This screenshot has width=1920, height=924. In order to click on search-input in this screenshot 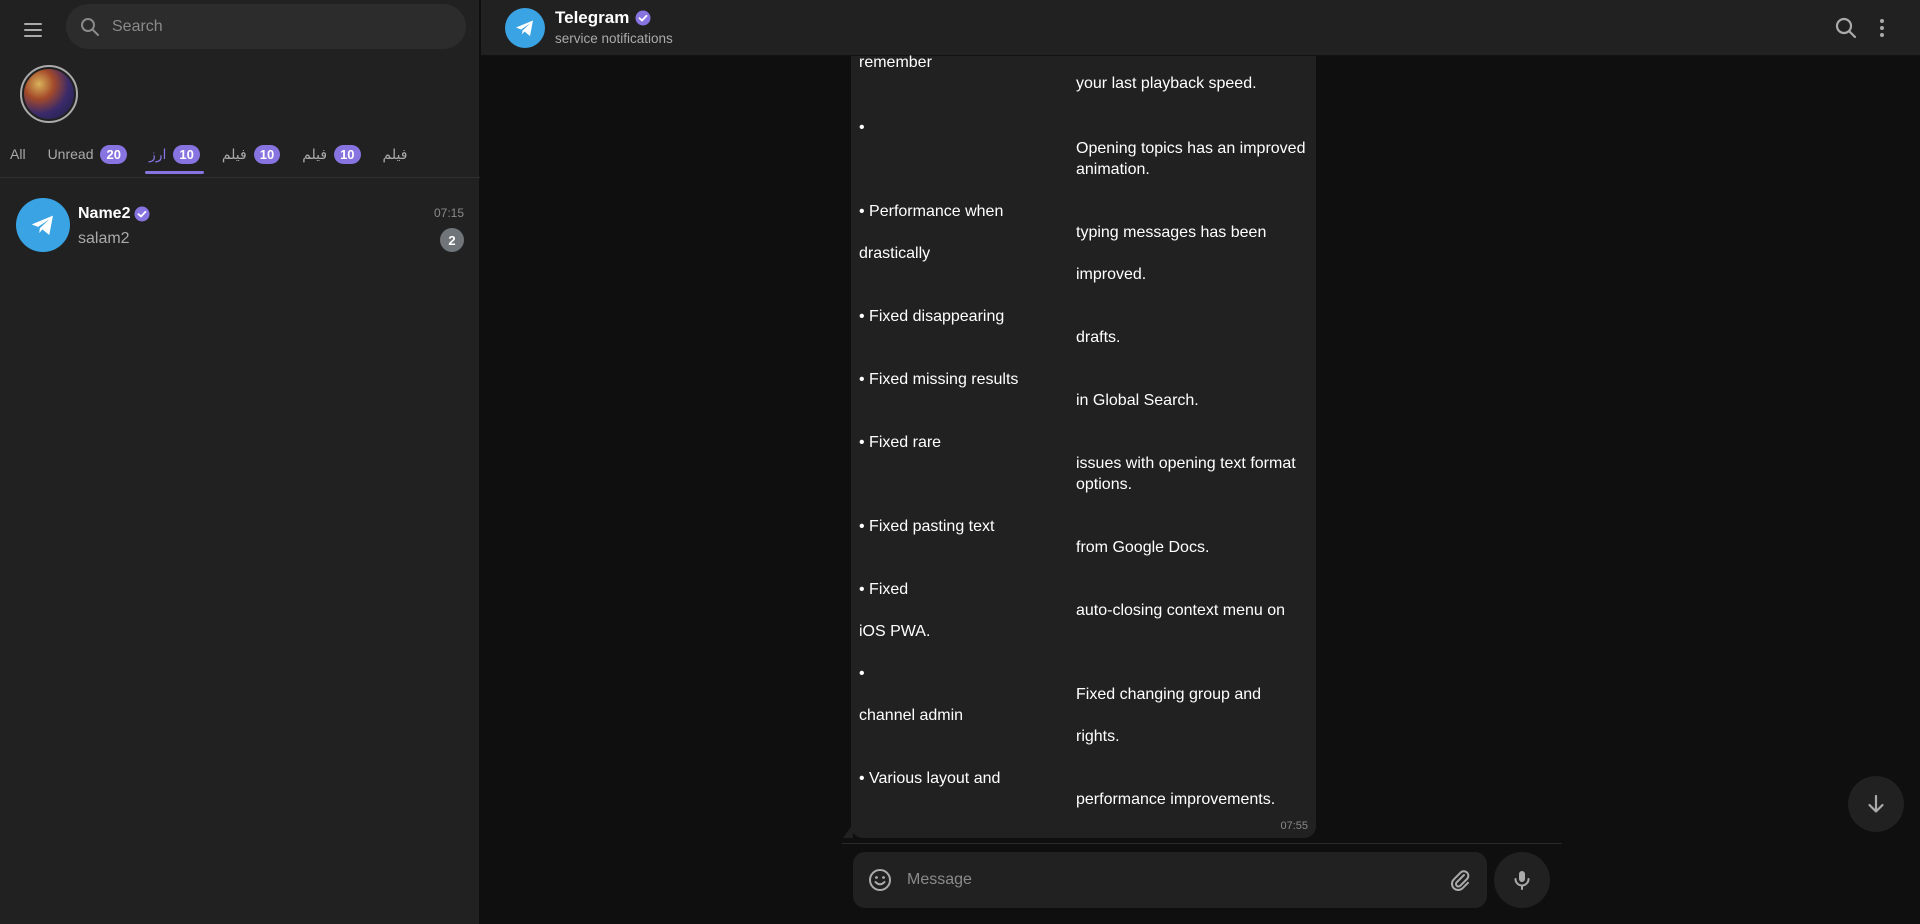, I will do `click(272, 26)`.